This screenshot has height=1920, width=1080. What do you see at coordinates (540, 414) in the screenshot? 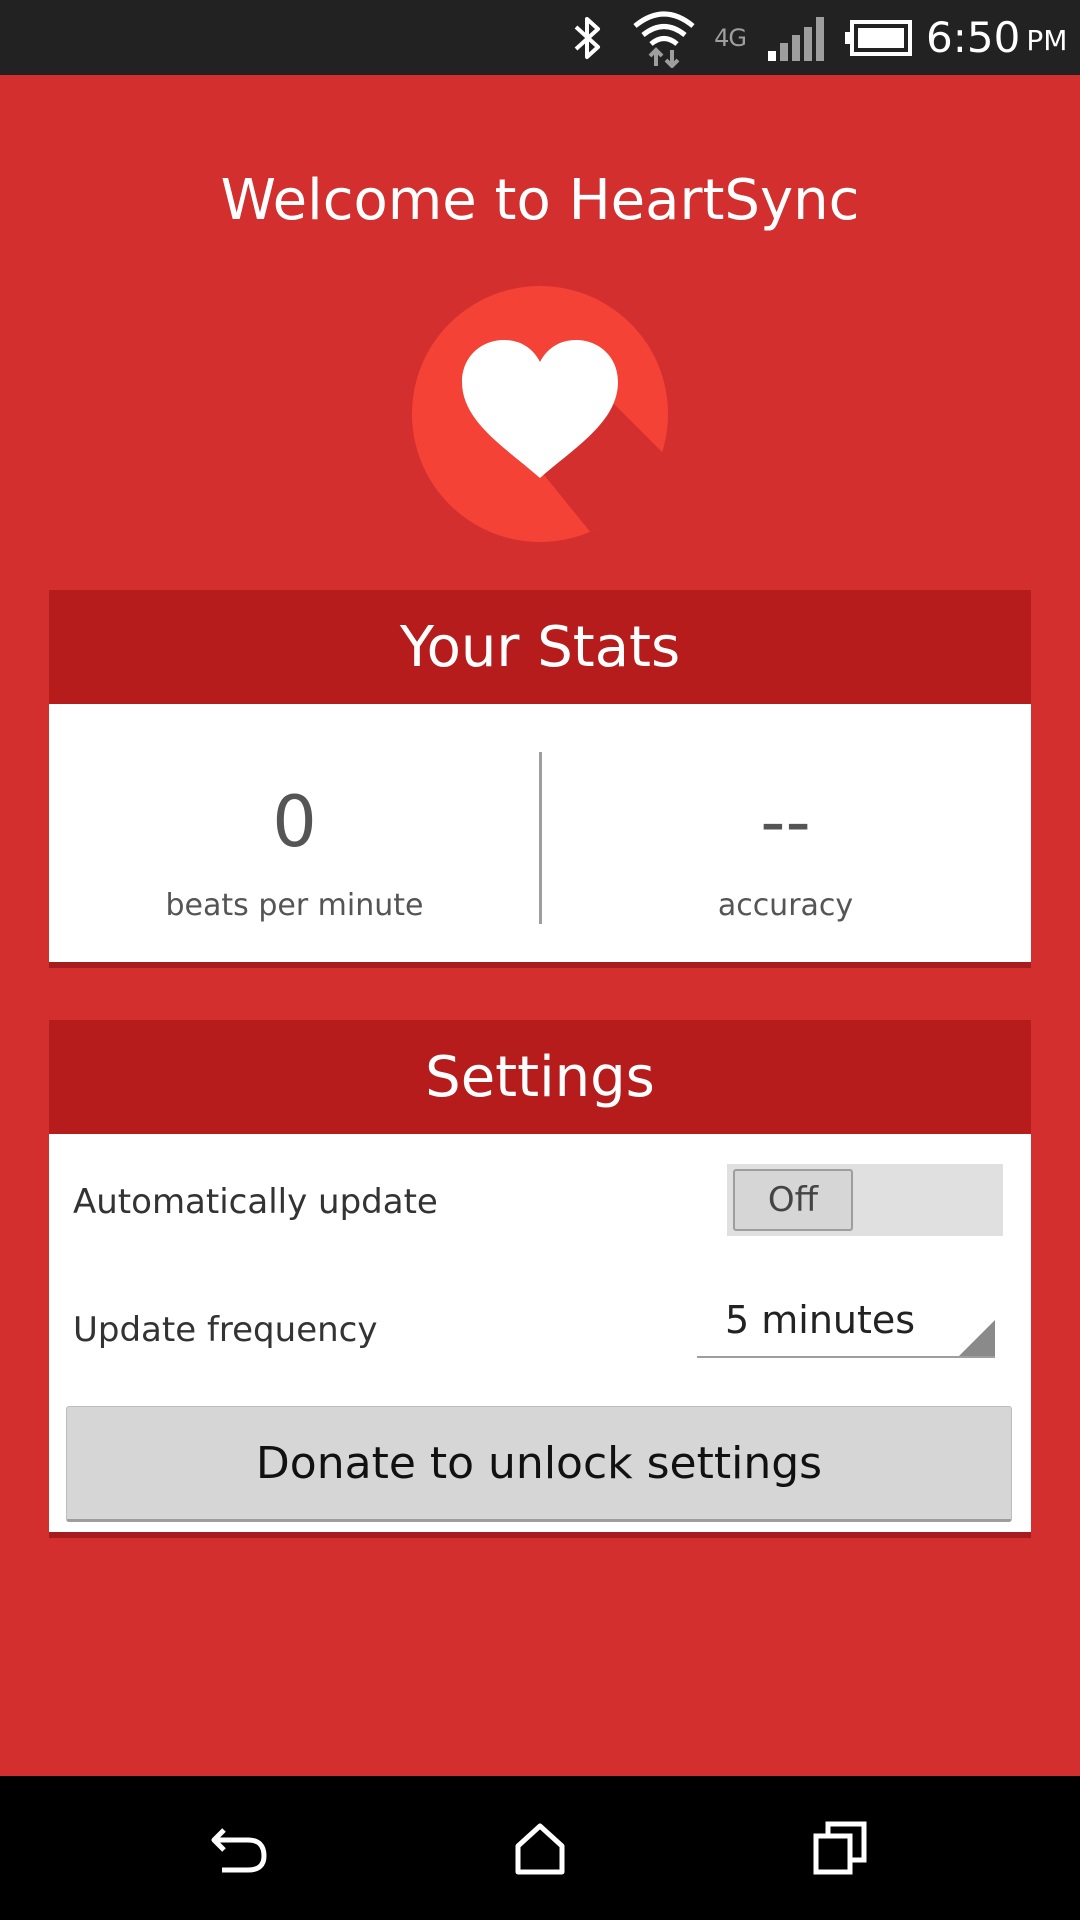
I see `heart-logo-icon` at bounding box center [540, 414].